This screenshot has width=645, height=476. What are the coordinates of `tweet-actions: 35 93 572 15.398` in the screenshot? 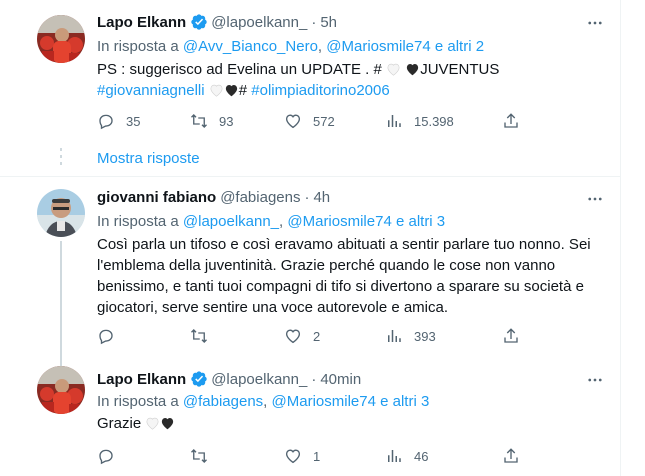 It's located at (312, 121).